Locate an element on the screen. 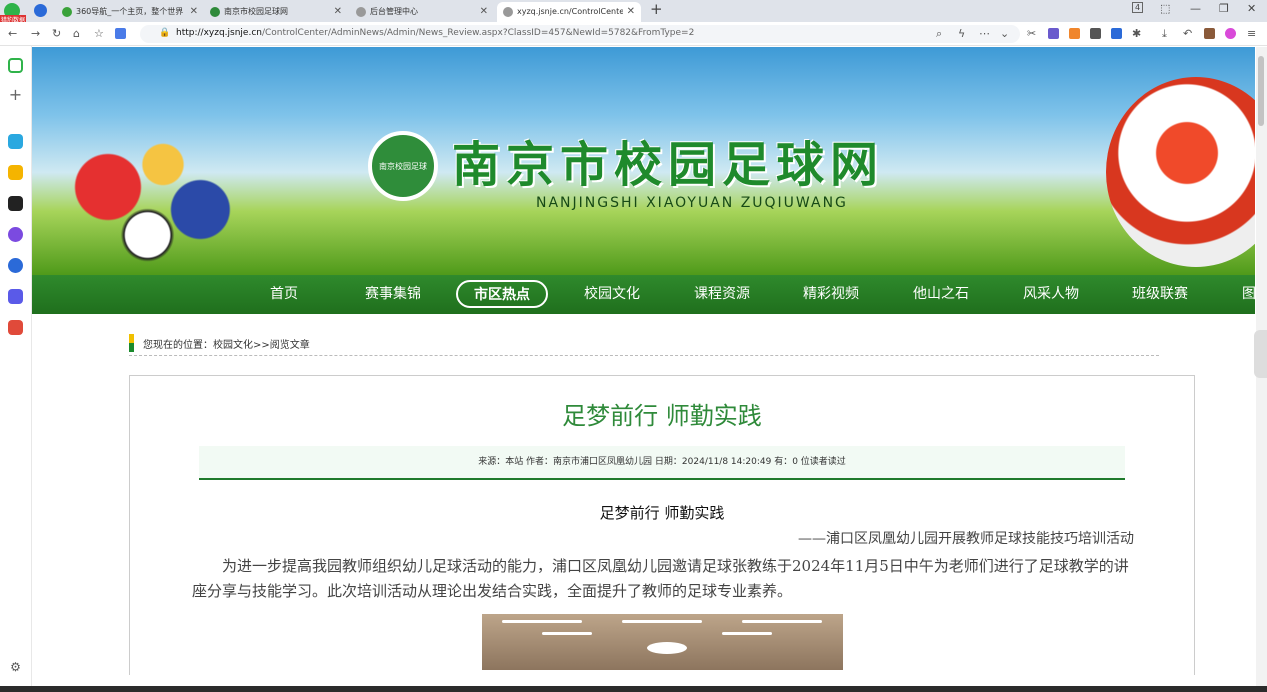 Image resolution: width=1267 pixels, height=692 pixels. nav-courses: 课程资源 is located at coordinates (722, 293).